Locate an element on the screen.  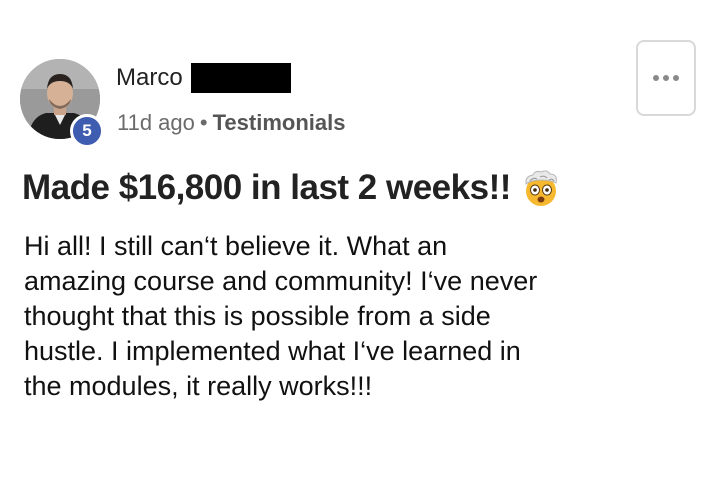
more-horizontal-icon is located at coordinates (666, 78).